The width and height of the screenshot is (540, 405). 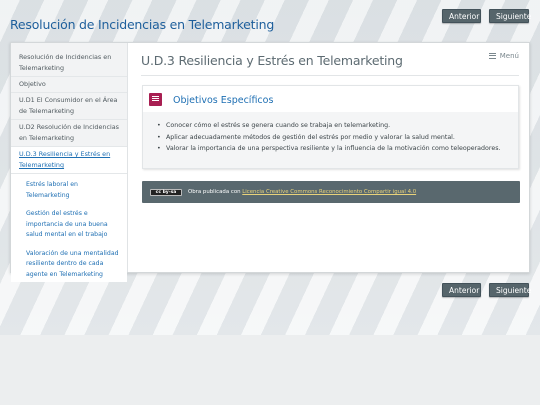 What do you see at coordinates (155, 99) in the screenshot?
I see `certificate-icon` at bounding box center [155, 99].